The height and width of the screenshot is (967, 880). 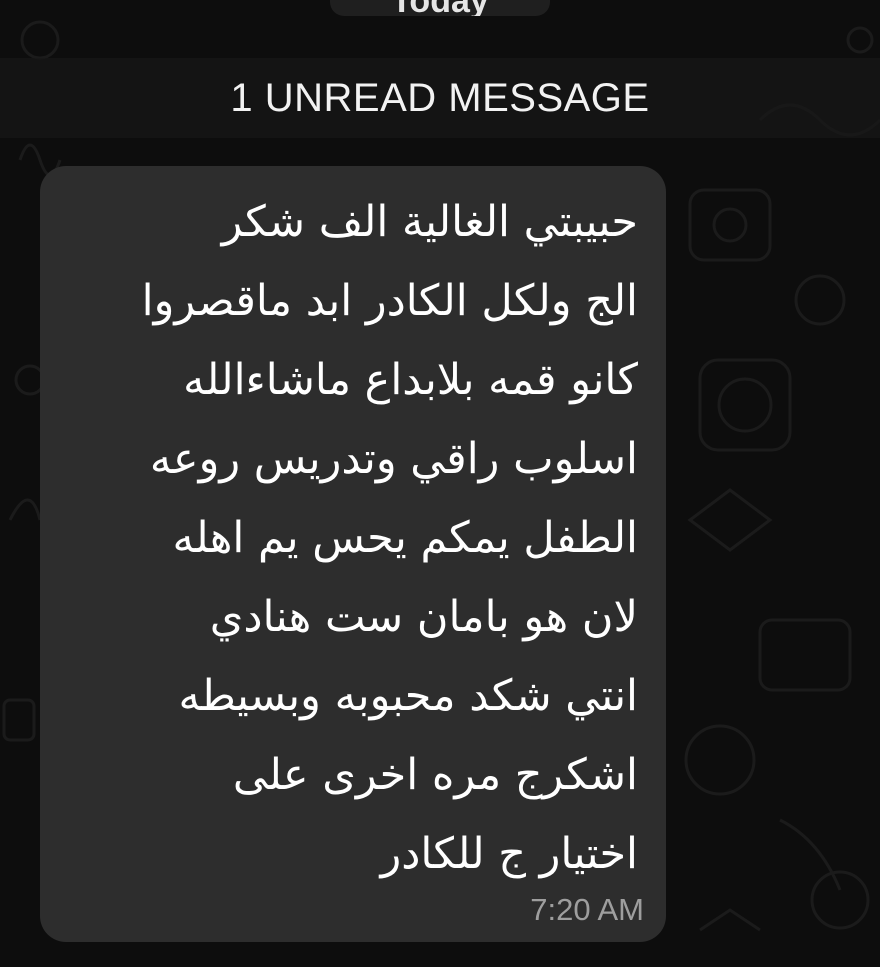 I want to click on message-timestamp: 7:20 AM, so click(x=587, y=909).